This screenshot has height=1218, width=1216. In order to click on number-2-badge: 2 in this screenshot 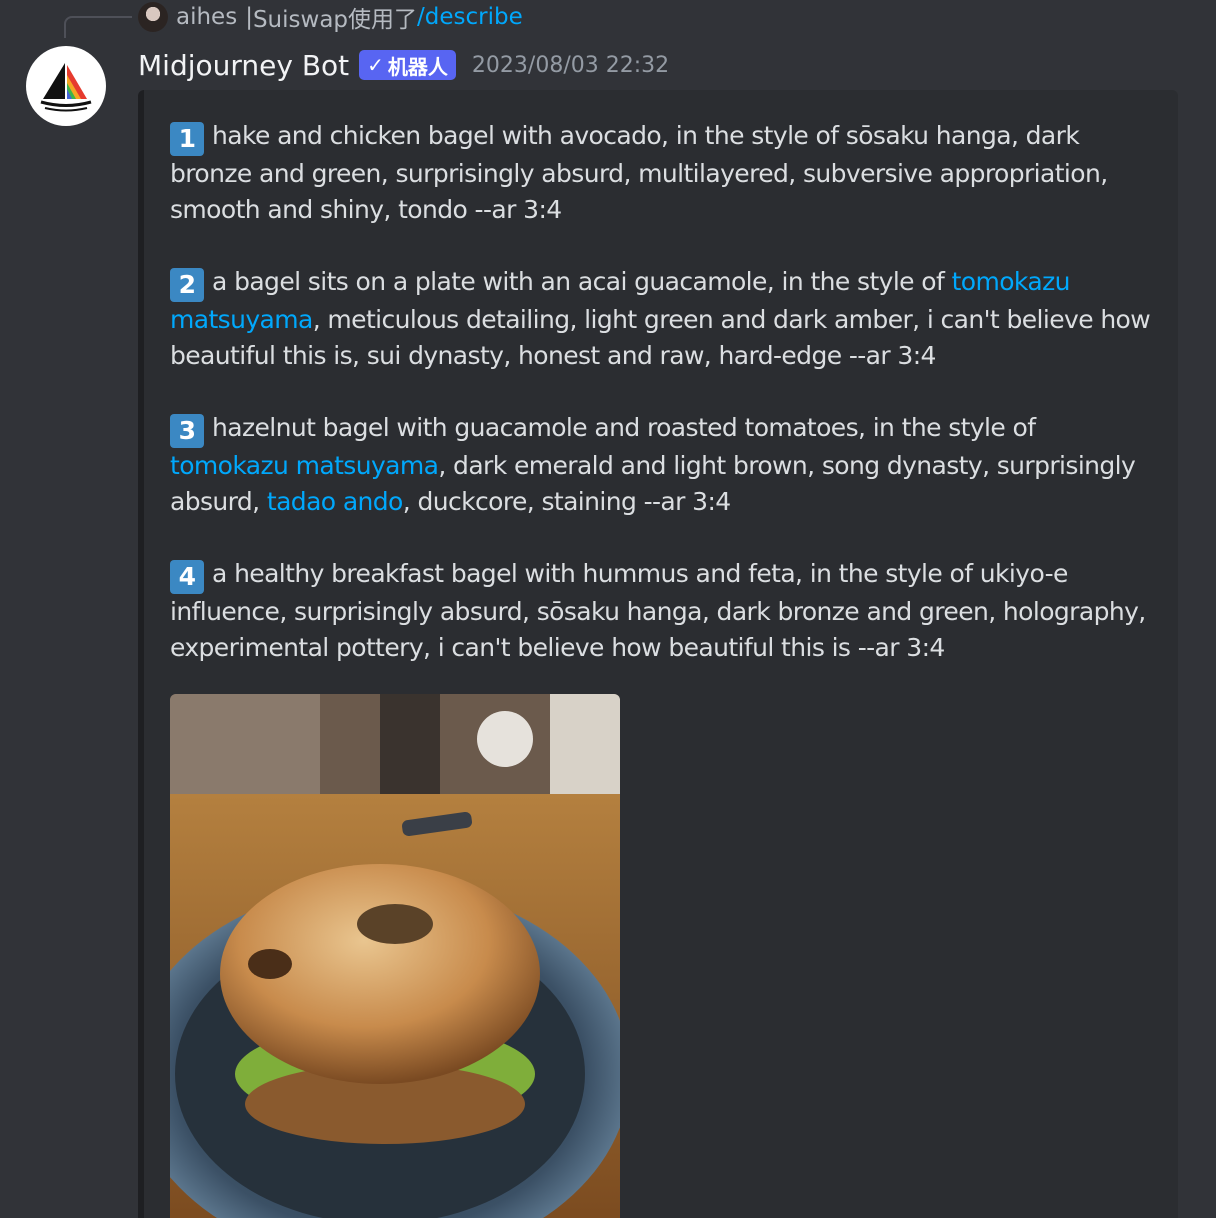, I will do `click(187, 285)`.